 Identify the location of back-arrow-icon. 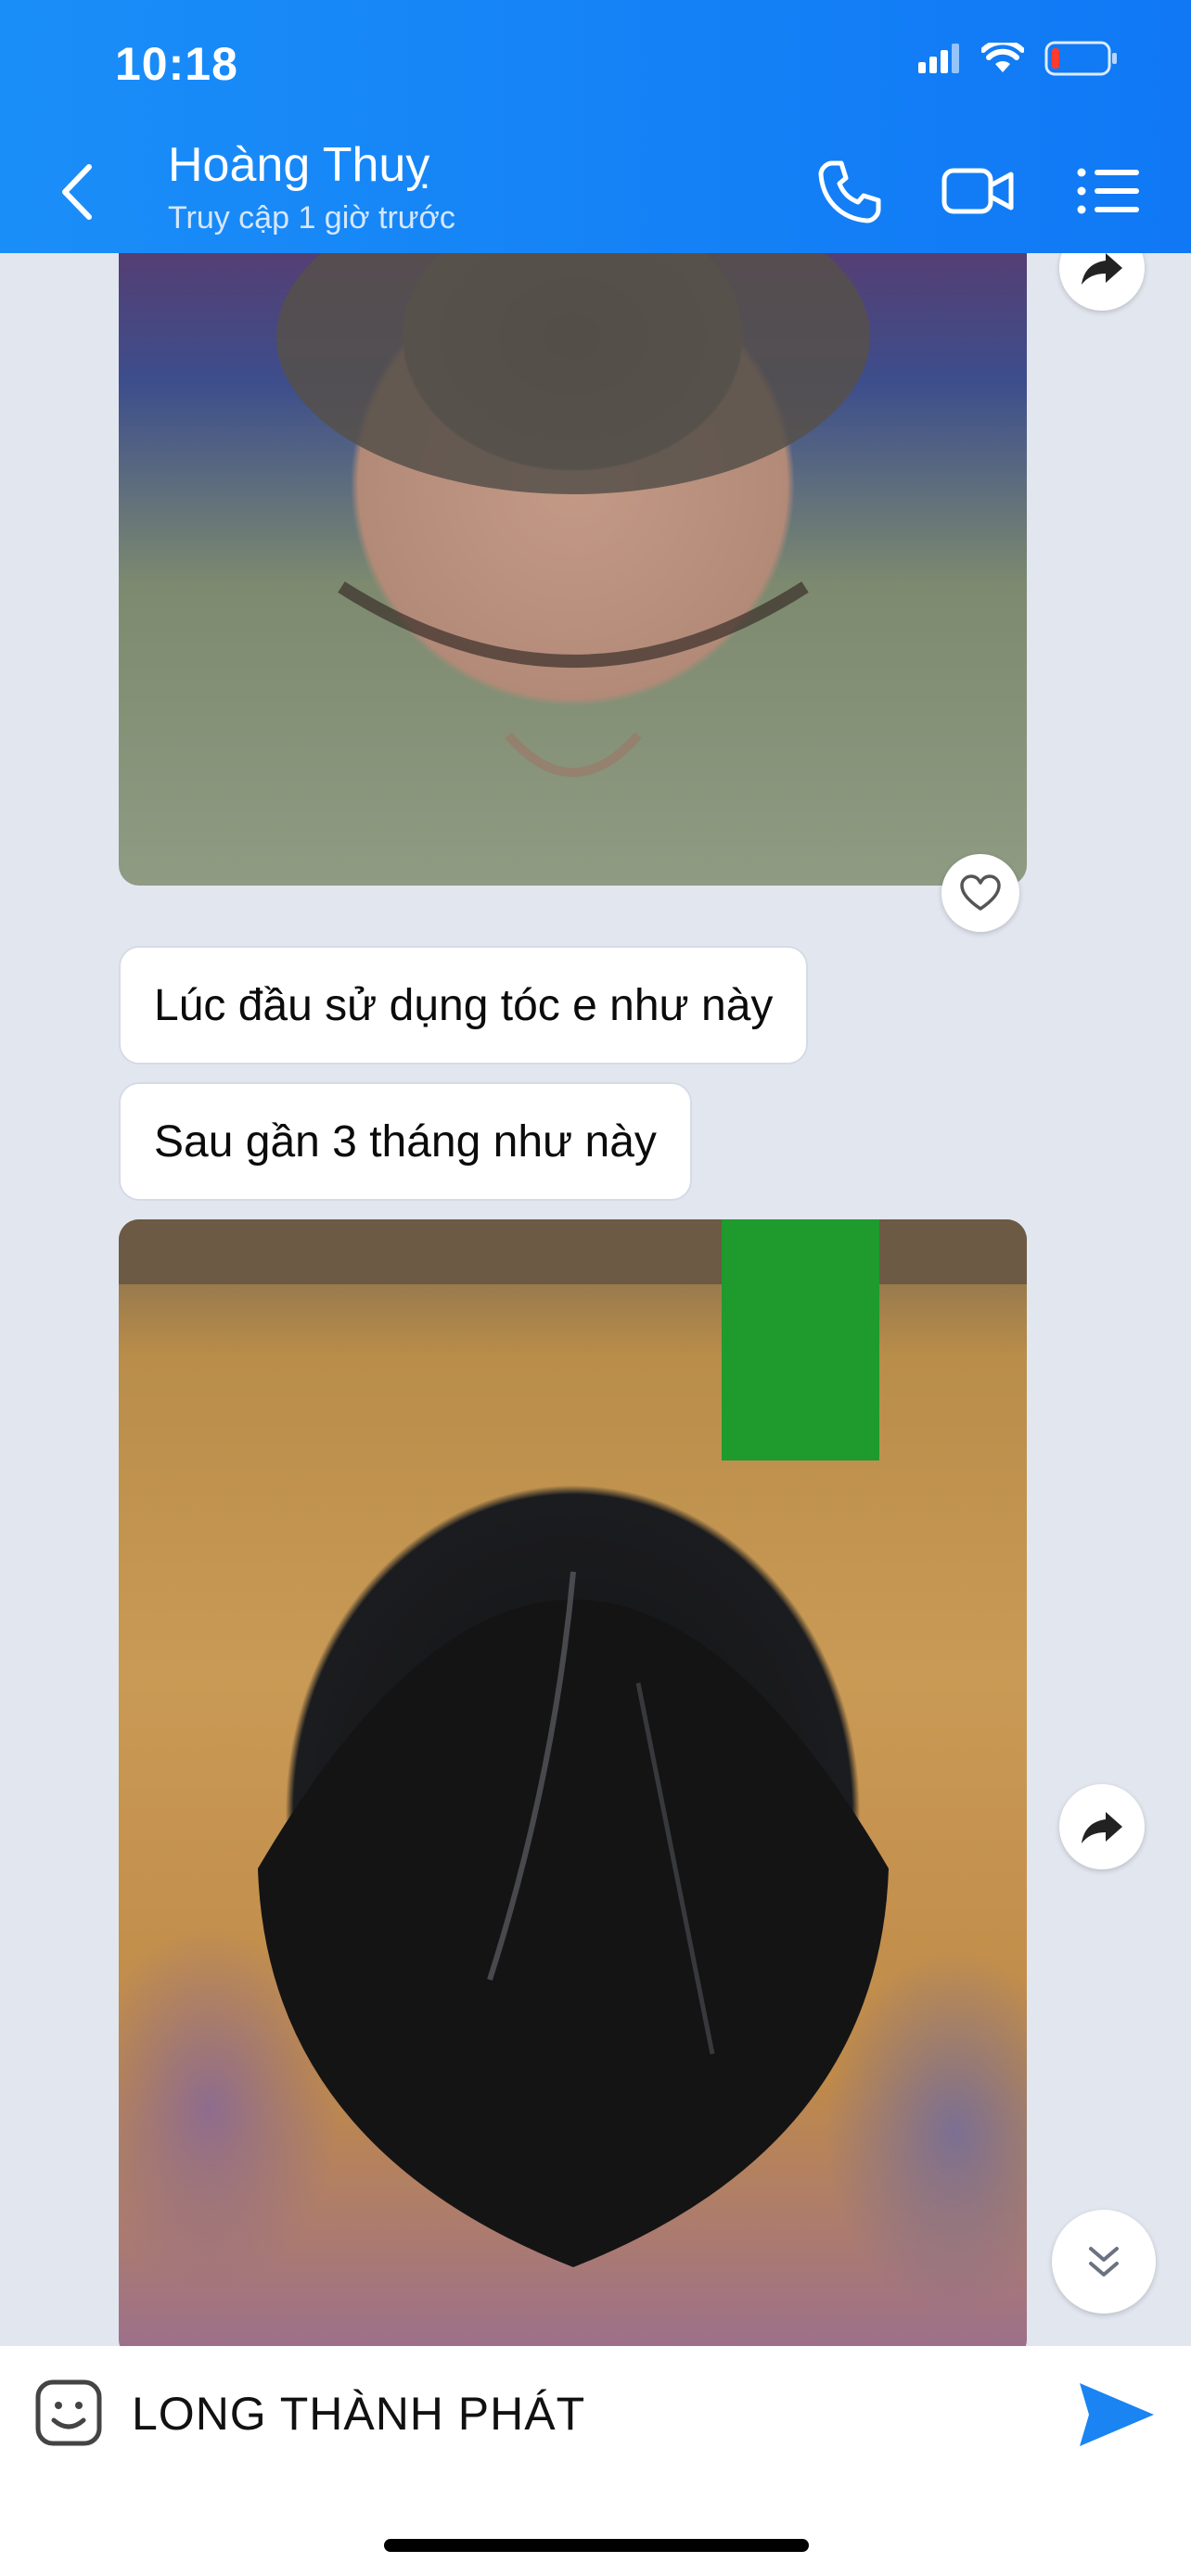
(77, 191).